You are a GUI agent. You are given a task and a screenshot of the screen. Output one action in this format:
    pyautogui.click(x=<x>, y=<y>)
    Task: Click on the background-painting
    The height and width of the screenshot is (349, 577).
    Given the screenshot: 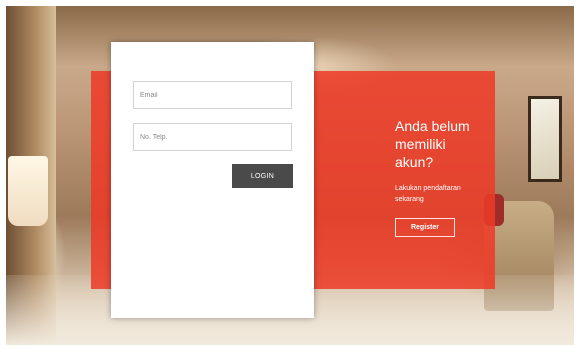 What is the action you would take?
    pyautogui.click(x=545, y=139)
    